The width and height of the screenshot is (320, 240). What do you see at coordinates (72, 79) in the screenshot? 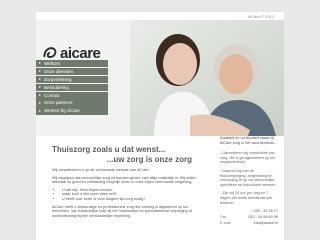
I see `nav-item-zorgverlening: Zorgverlening` at bounding box center [72, 79].